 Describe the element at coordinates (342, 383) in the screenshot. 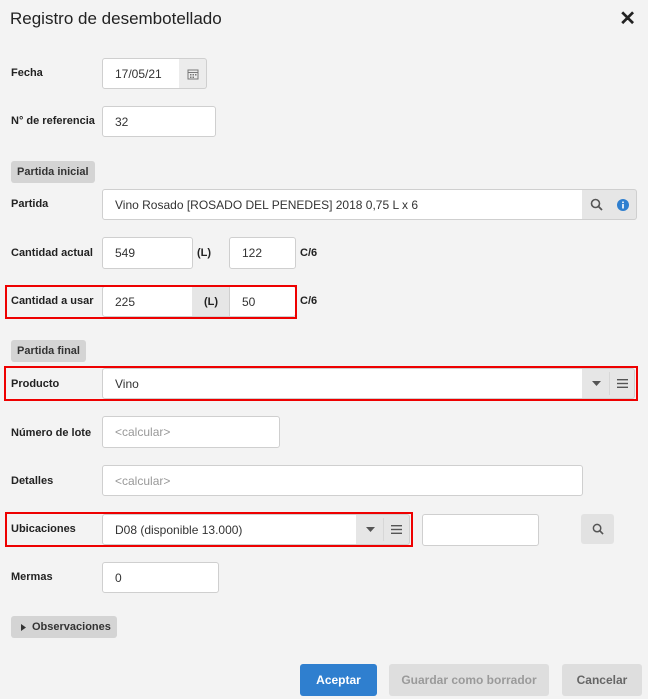

I see `producto-select: Vino` at that location.